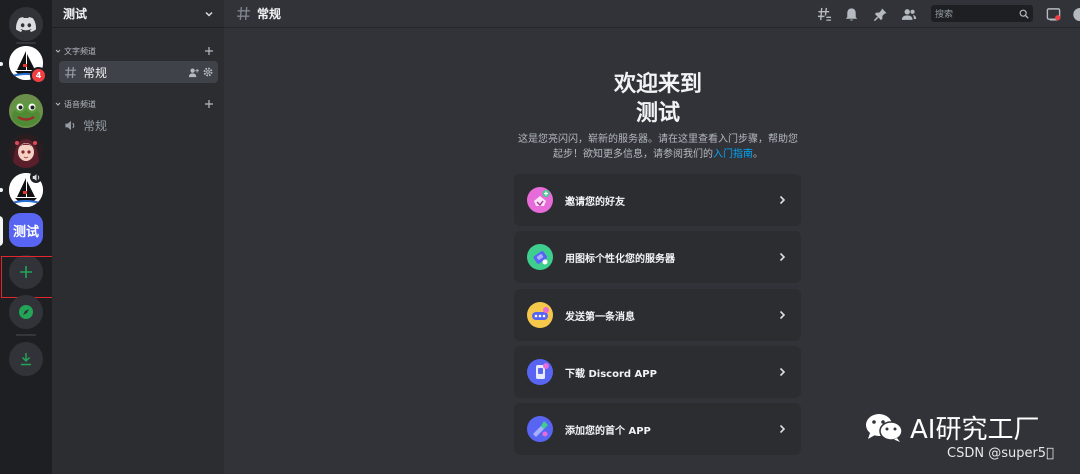  I want to click on search-input: 搜索, so click(982, 13).